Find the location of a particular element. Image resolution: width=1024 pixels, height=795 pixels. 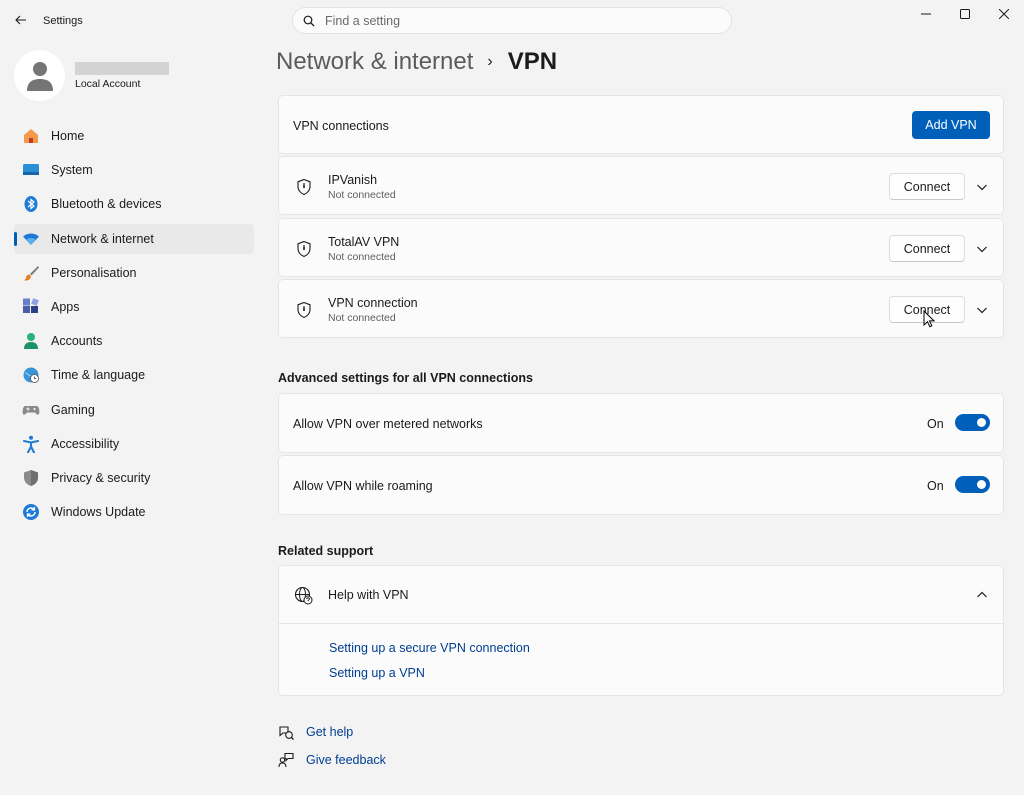

sidebar-item-accounts: Accounts is located at coordinates (134, 341).